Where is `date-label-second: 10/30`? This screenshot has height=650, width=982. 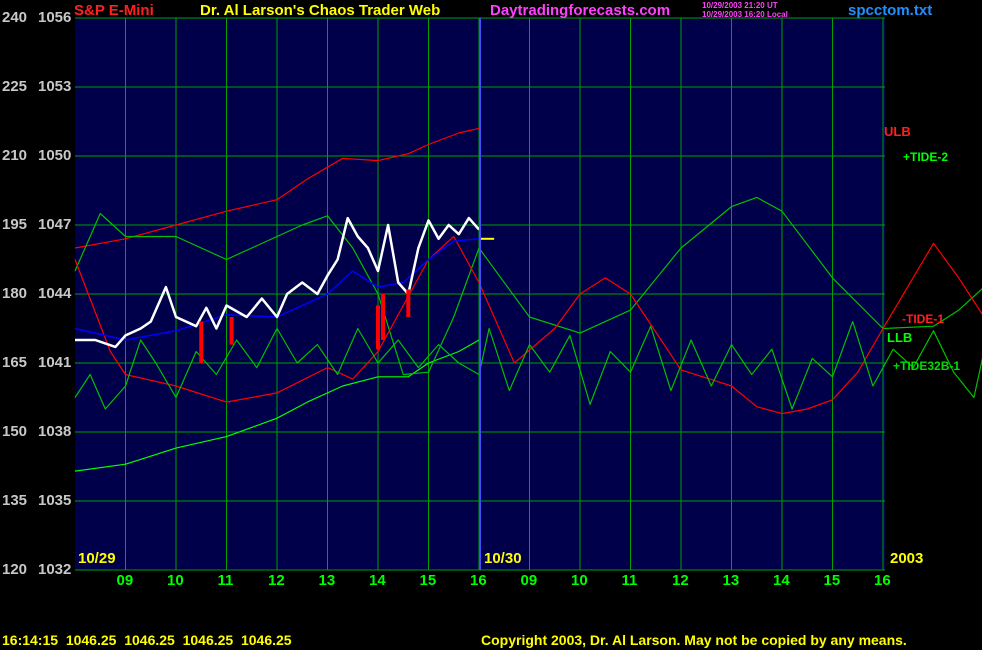
date-label-second: 10/30 is located at coordinates (503, 558).